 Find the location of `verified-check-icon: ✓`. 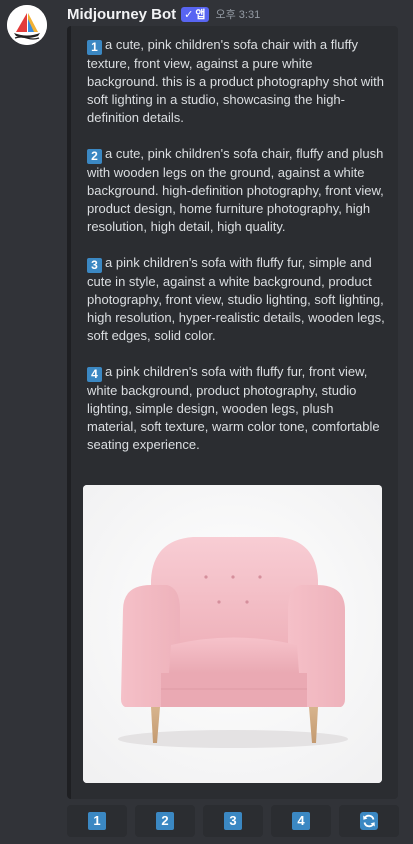

verified-check-icon: ✓ is located at coordinates (189, 14).